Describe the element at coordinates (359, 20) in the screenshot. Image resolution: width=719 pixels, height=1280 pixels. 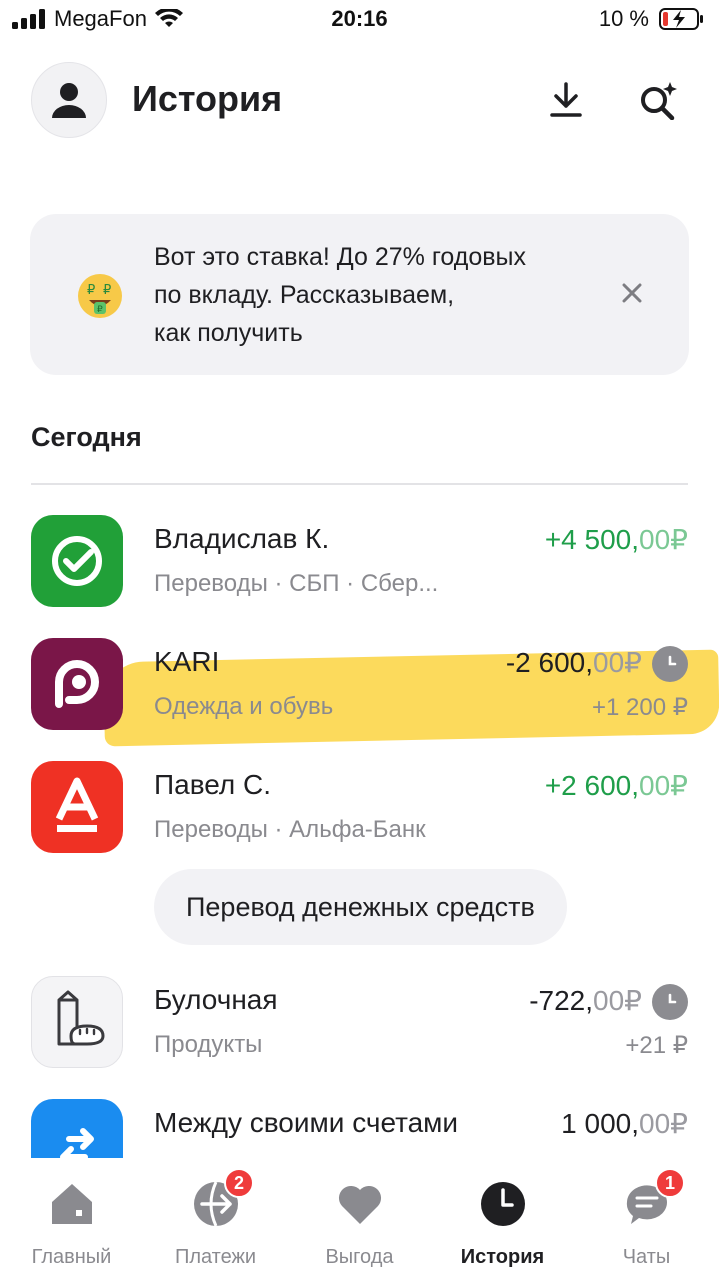
I see `status-bar: MegaFon 20:16 10 %` at that location.